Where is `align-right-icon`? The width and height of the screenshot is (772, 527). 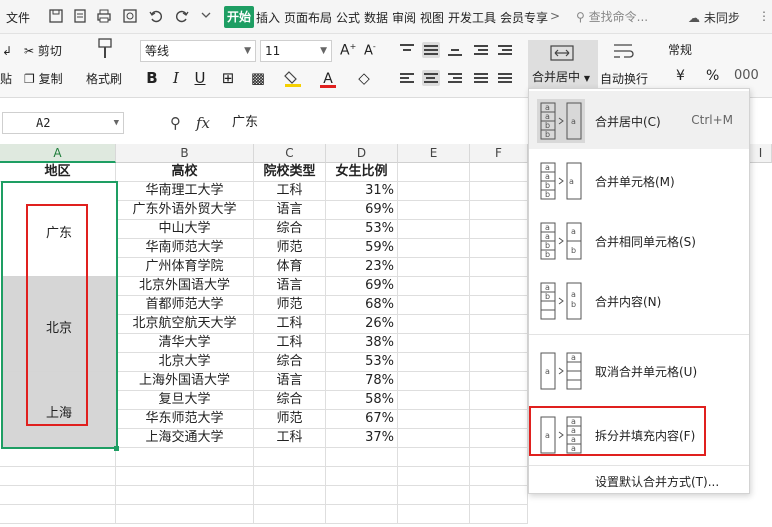
align-right-icon is located at coordinates (455, 78).